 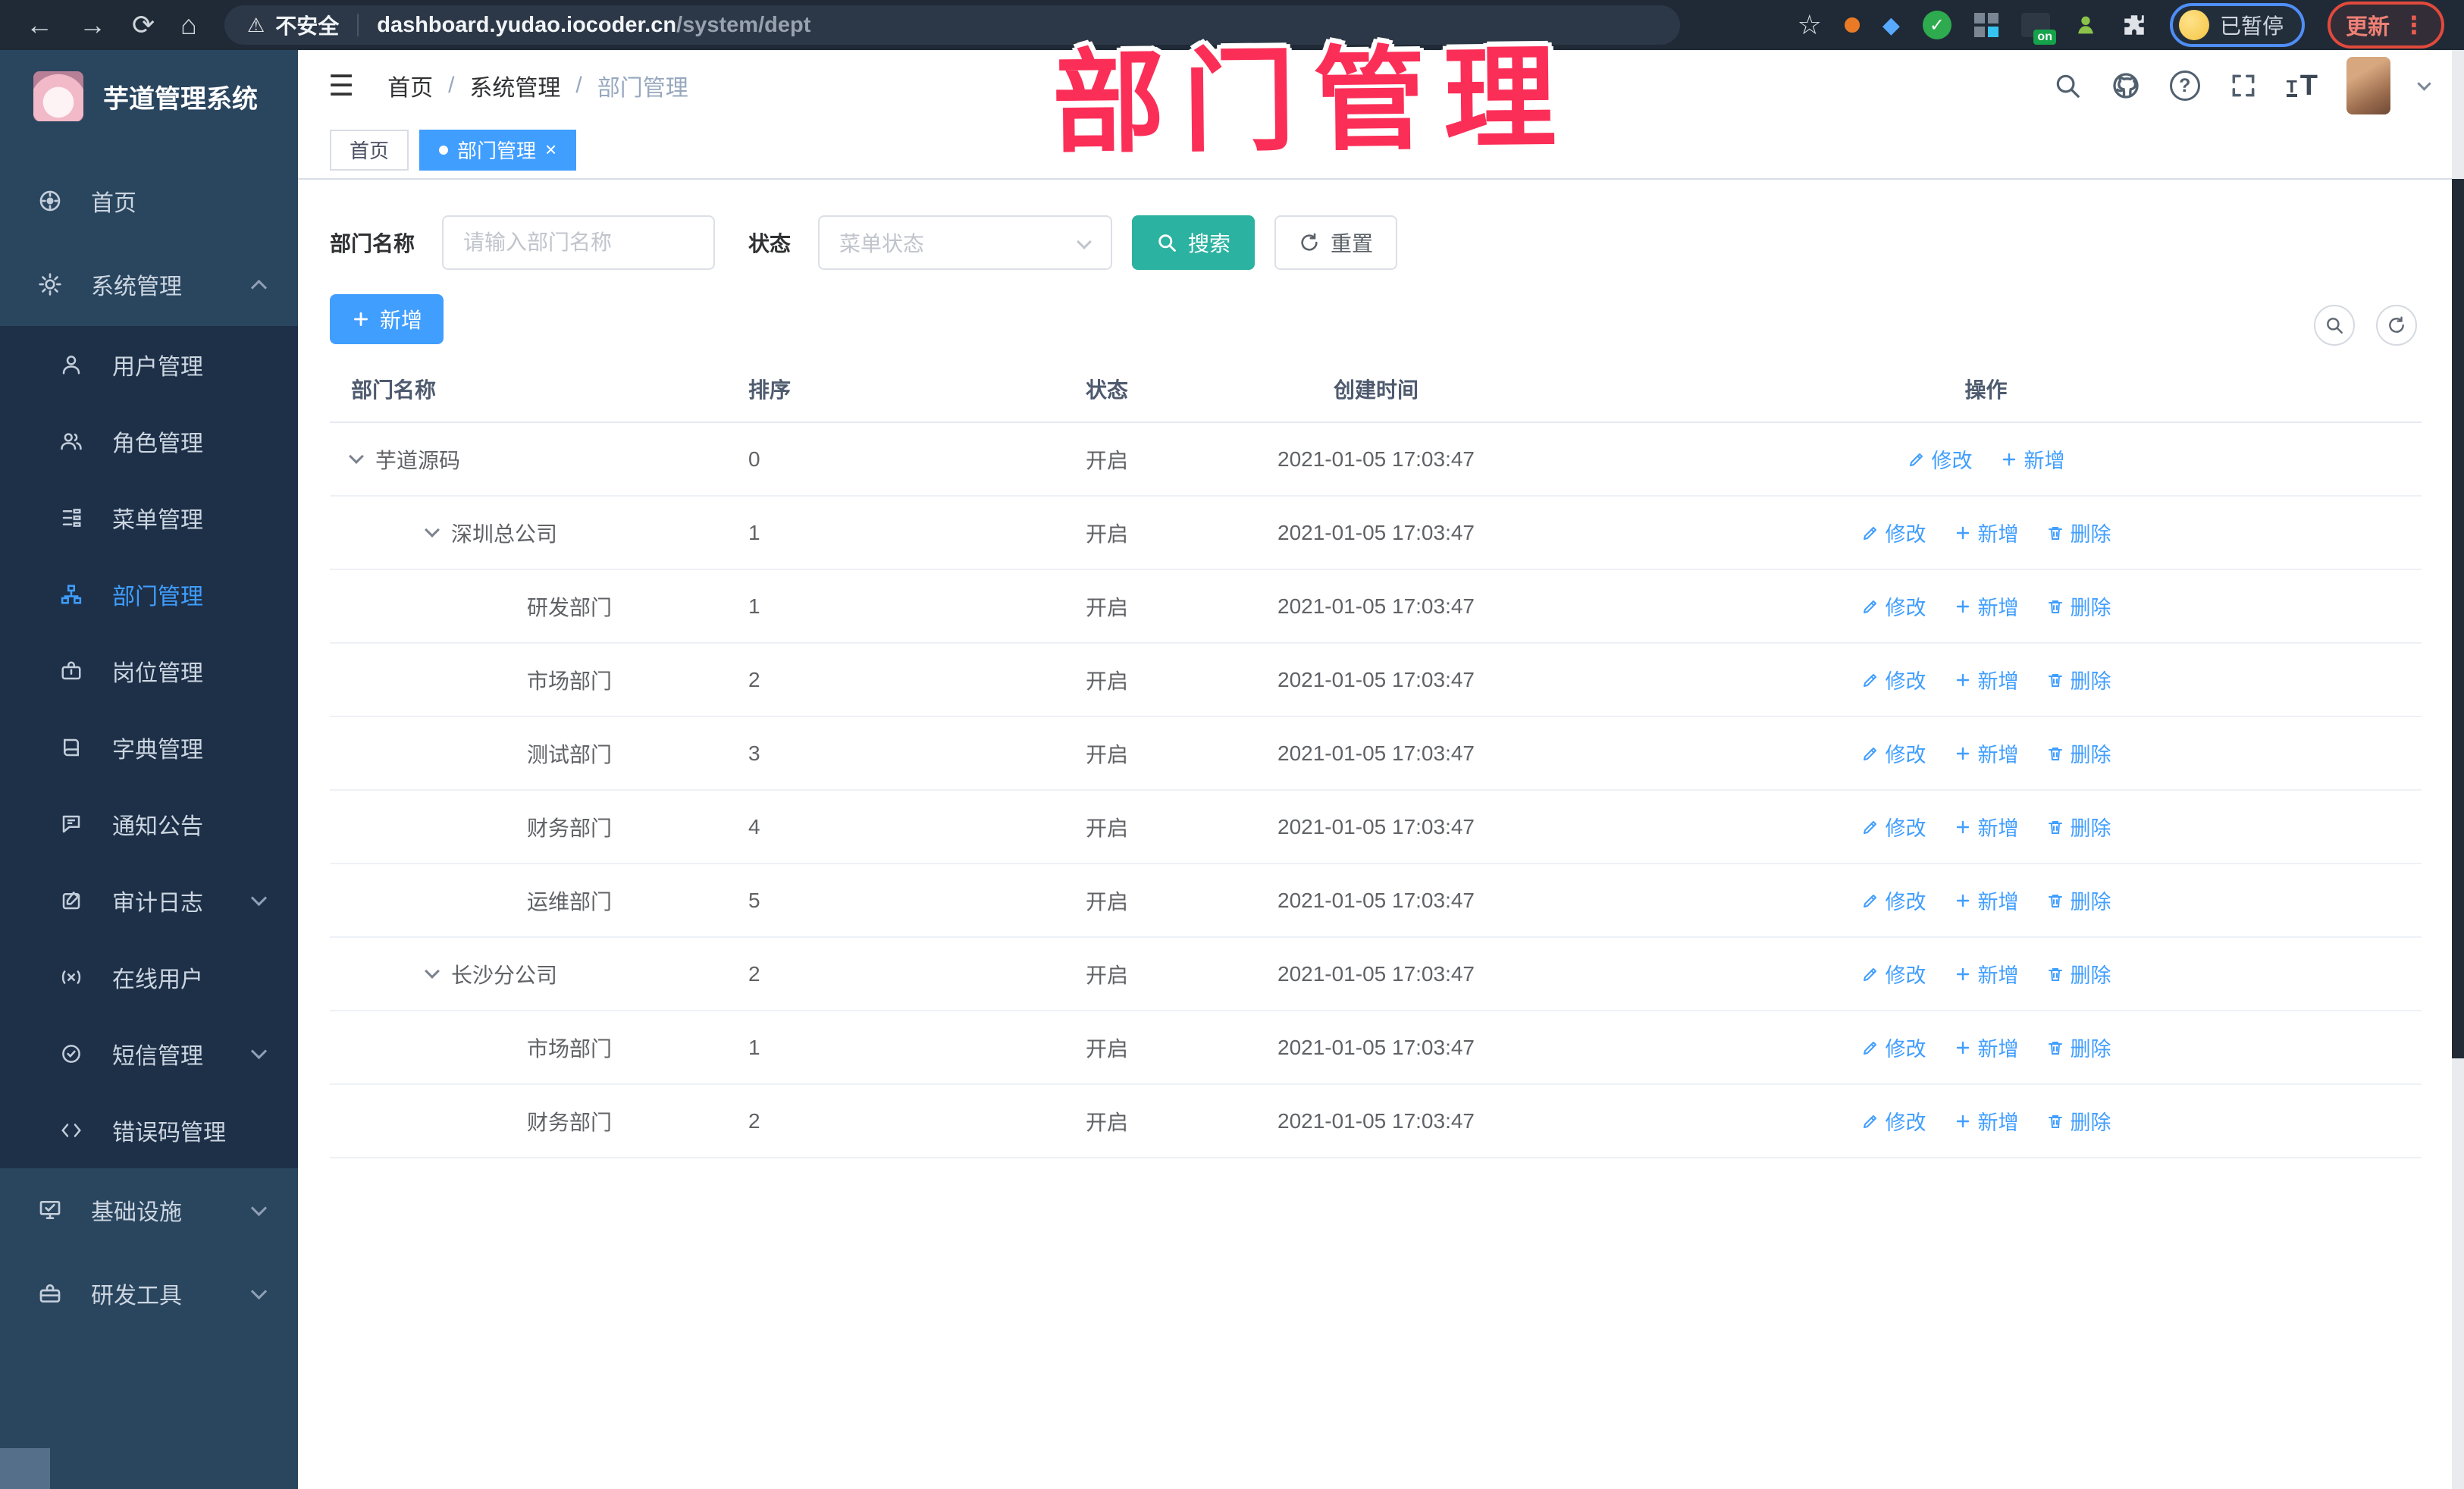 What do you see at coordinates (527, 25) in the screenshot?
I see `url-host: dashboard.yudao.iocoder.cn` at bounding box center [527, 25].